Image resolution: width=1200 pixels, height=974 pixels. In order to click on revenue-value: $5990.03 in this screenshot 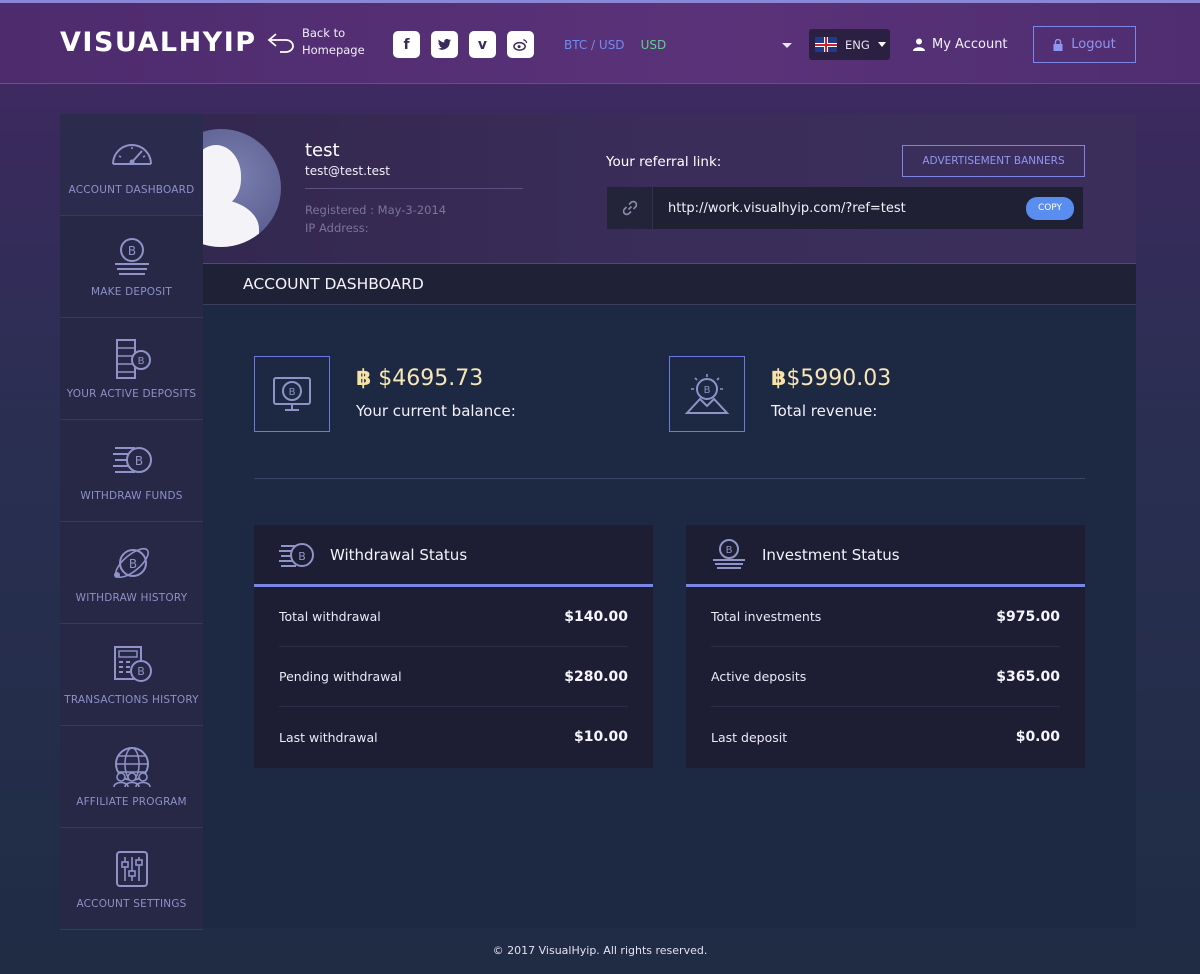, I will do `click(839, 378)`.